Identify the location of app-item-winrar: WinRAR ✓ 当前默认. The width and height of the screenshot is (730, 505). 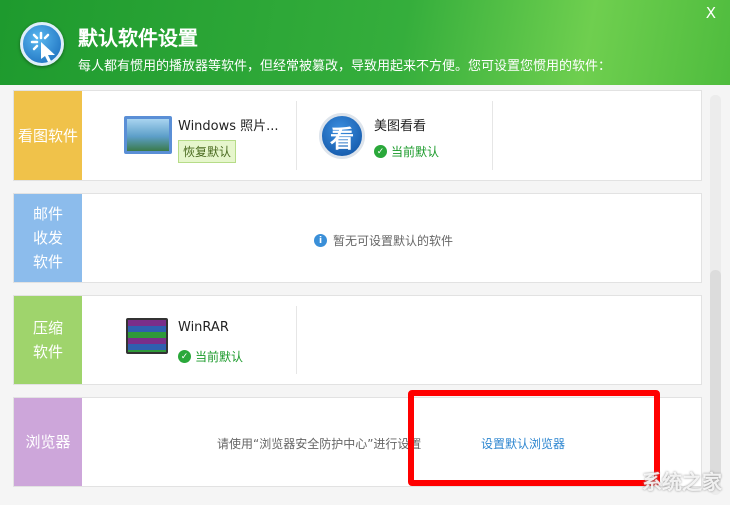
(200, 340).